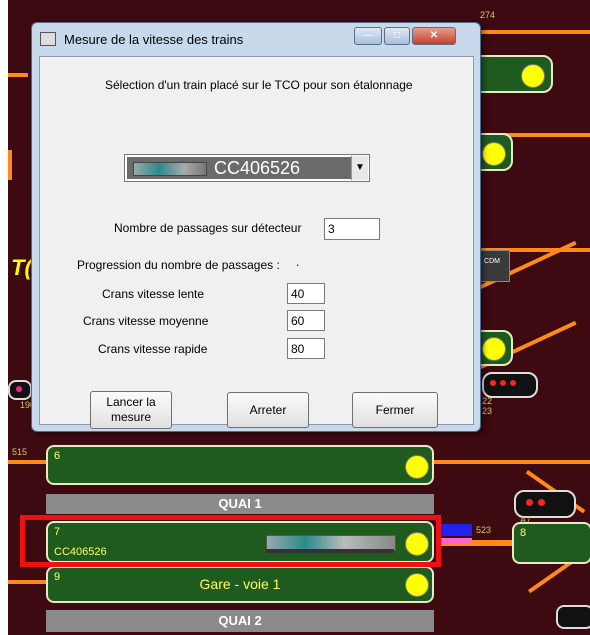 This screenshot has width=590, height=635. Describe the element at coordinates (153, 349) in the screenshot. I see `speed-fast-label: Crans vitesse rapide` at that location.